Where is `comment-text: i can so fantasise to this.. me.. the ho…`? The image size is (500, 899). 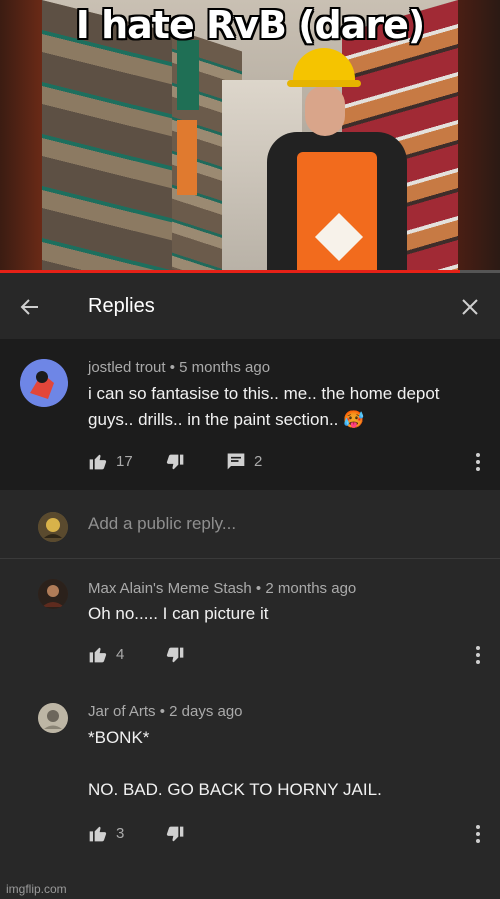 comment-text: i can so fantasise to this.. me.. the ho… is located at coordinates (264, 406).